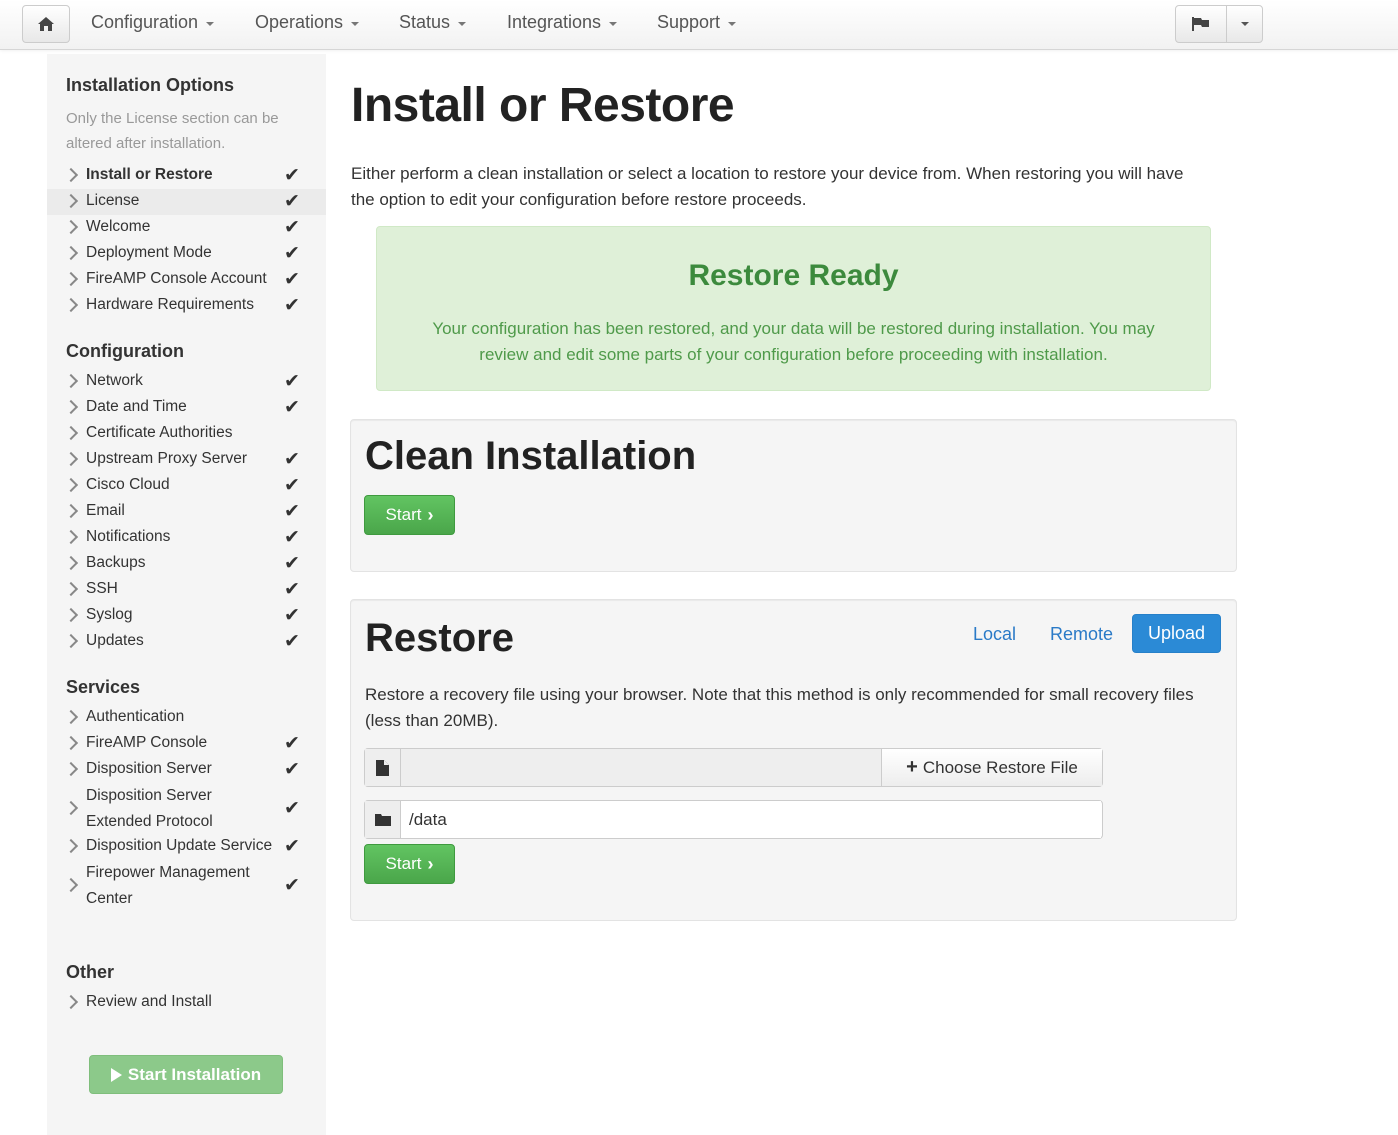 The height and width of the screenshot is (1135, 1398). I want to click on sidebar-item: Deployment Mode ✔, so click(186, 254).